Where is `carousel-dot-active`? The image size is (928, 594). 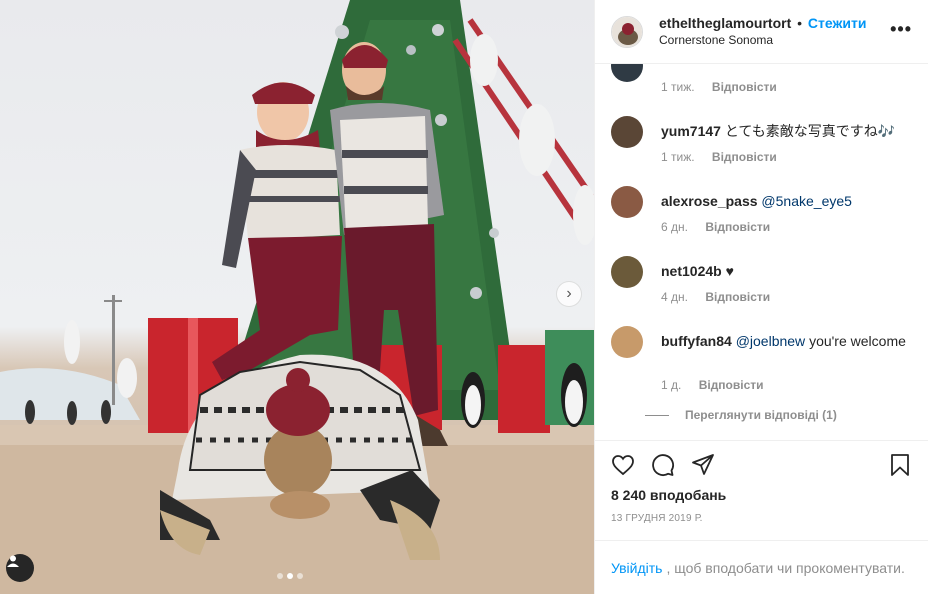
carousel-dot-active is located at coordinates (290, 576).